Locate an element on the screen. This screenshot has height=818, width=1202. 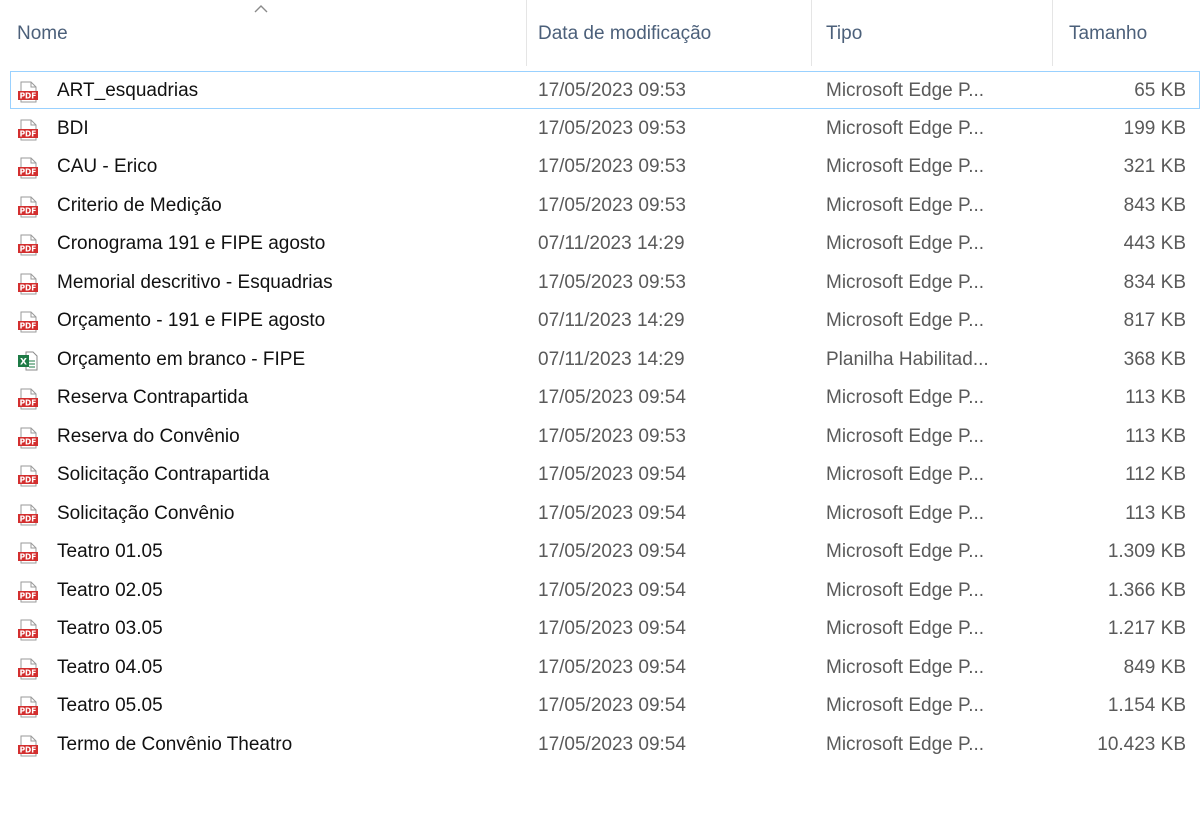
column-resize-handle-type is located at coordinates (1052, 33).